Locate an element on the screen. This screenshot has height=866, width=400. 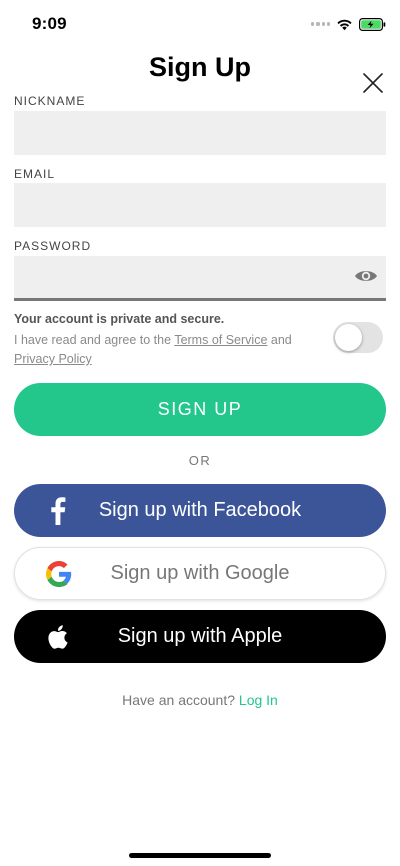
apple-signup-label: Sign up with Apple is located at coordinates (200, 636).